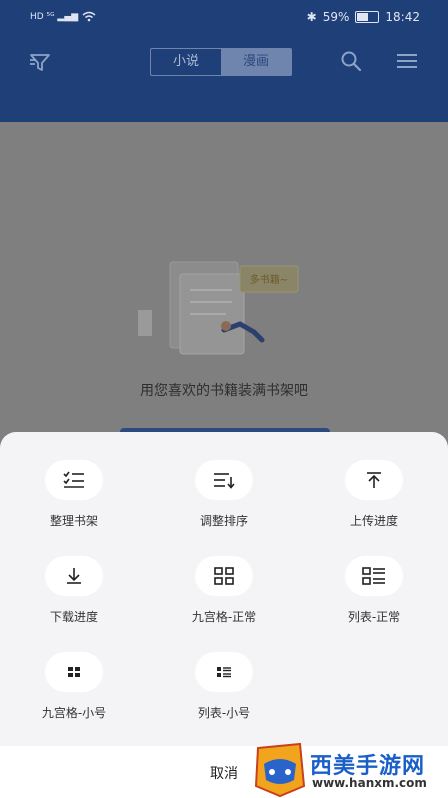  I want to click on checklist-icon, so click(73, 479).